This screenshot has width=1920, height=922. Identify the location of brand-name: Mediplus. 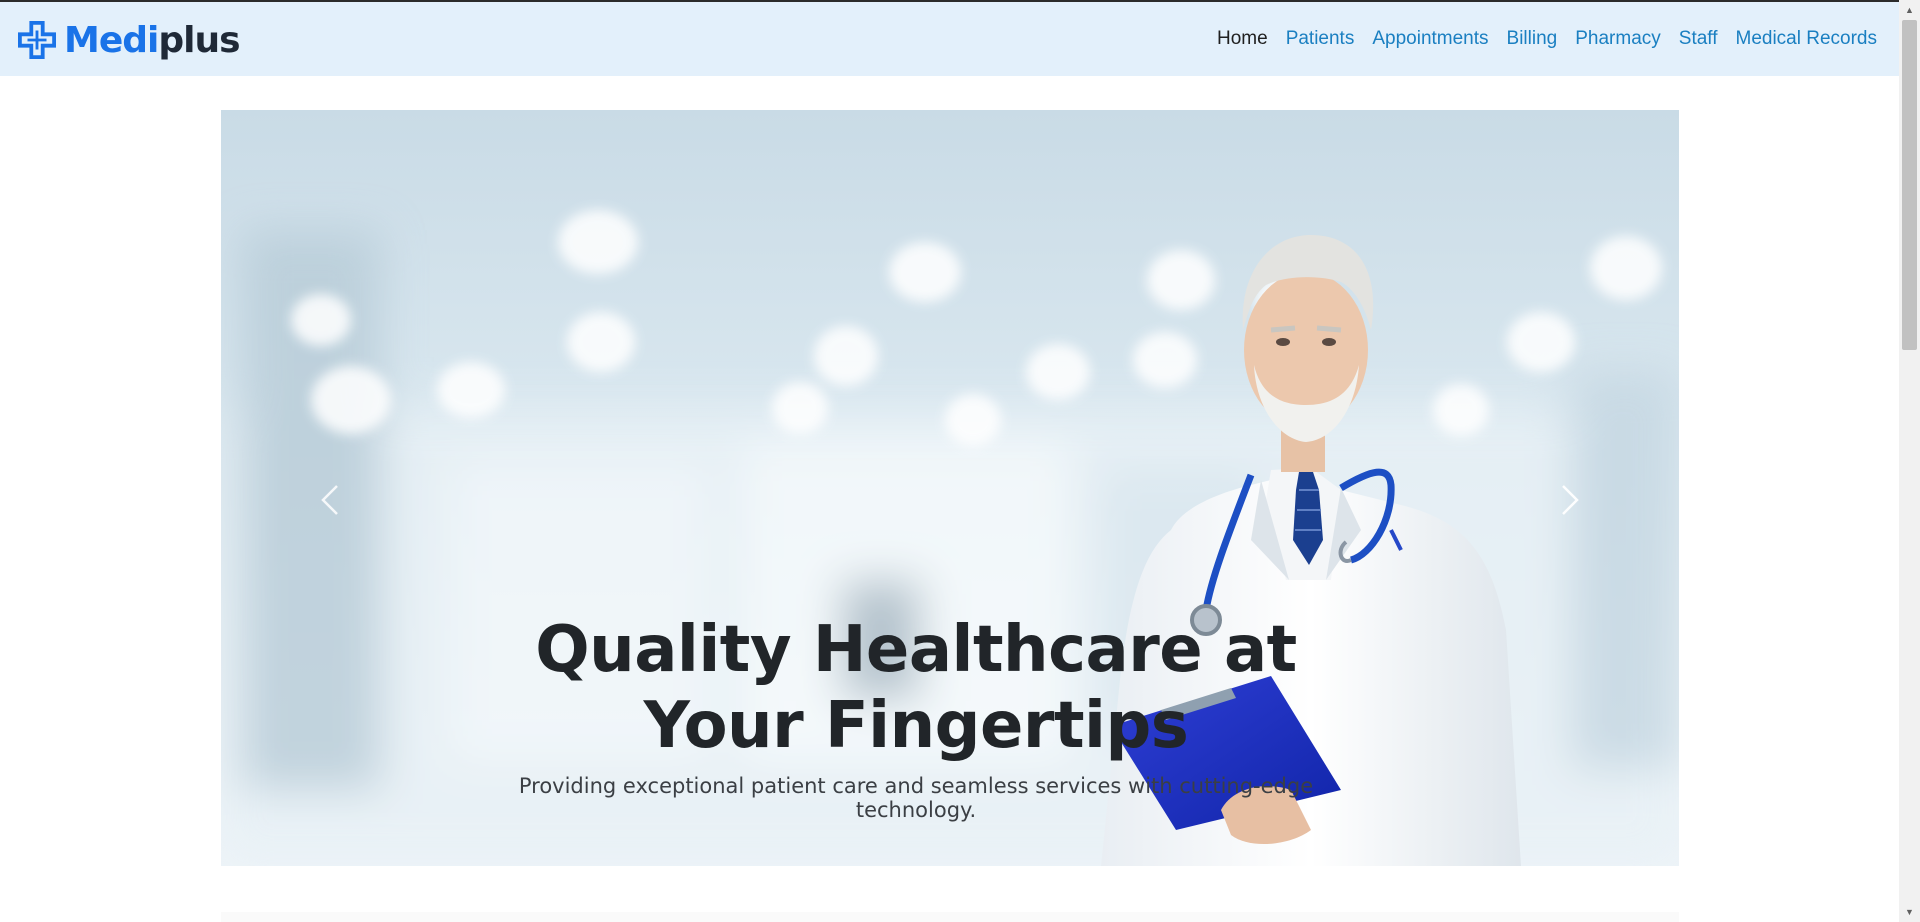
(152, 40).